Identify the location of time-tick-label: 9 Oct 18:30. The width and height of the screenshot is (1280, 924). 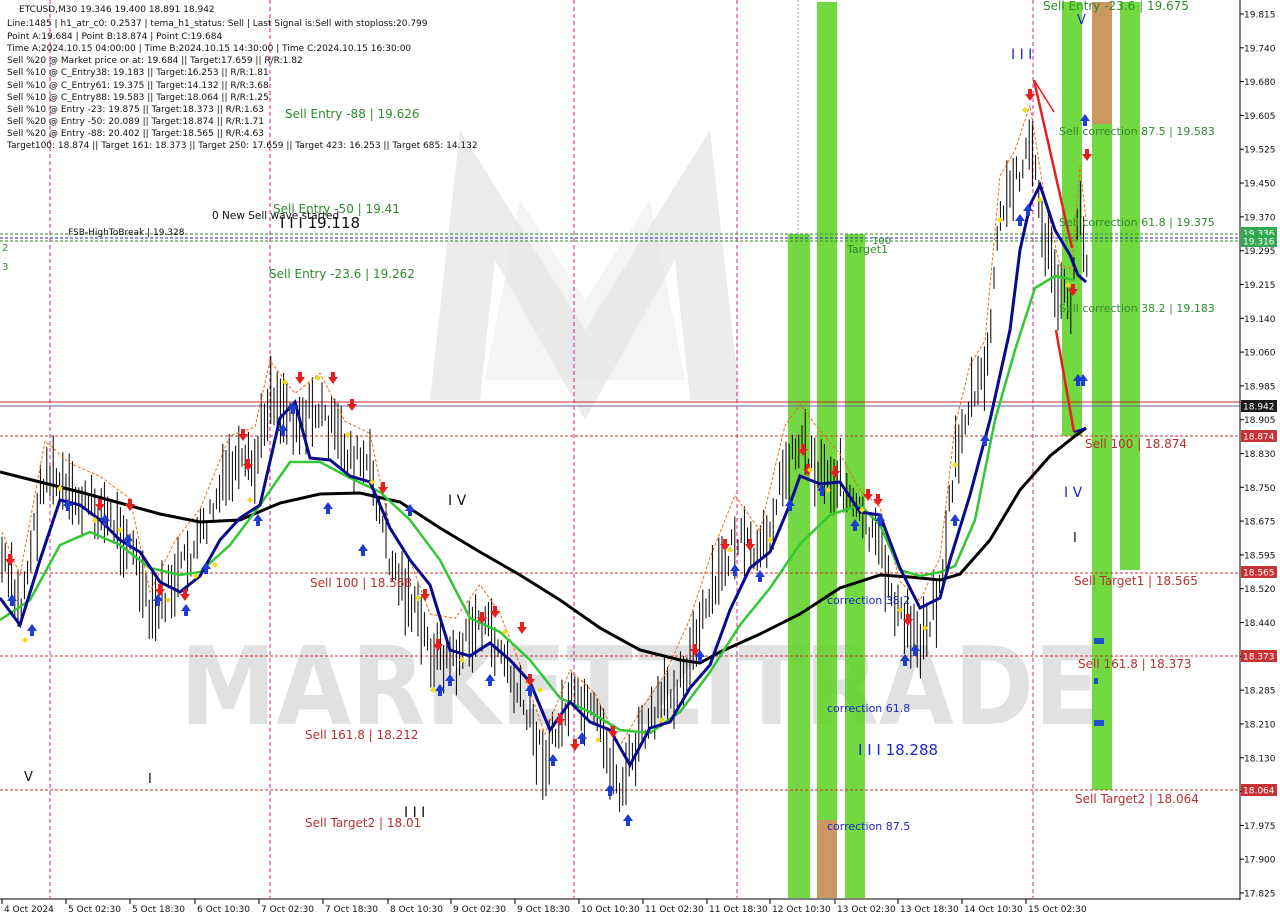
(543, 910).